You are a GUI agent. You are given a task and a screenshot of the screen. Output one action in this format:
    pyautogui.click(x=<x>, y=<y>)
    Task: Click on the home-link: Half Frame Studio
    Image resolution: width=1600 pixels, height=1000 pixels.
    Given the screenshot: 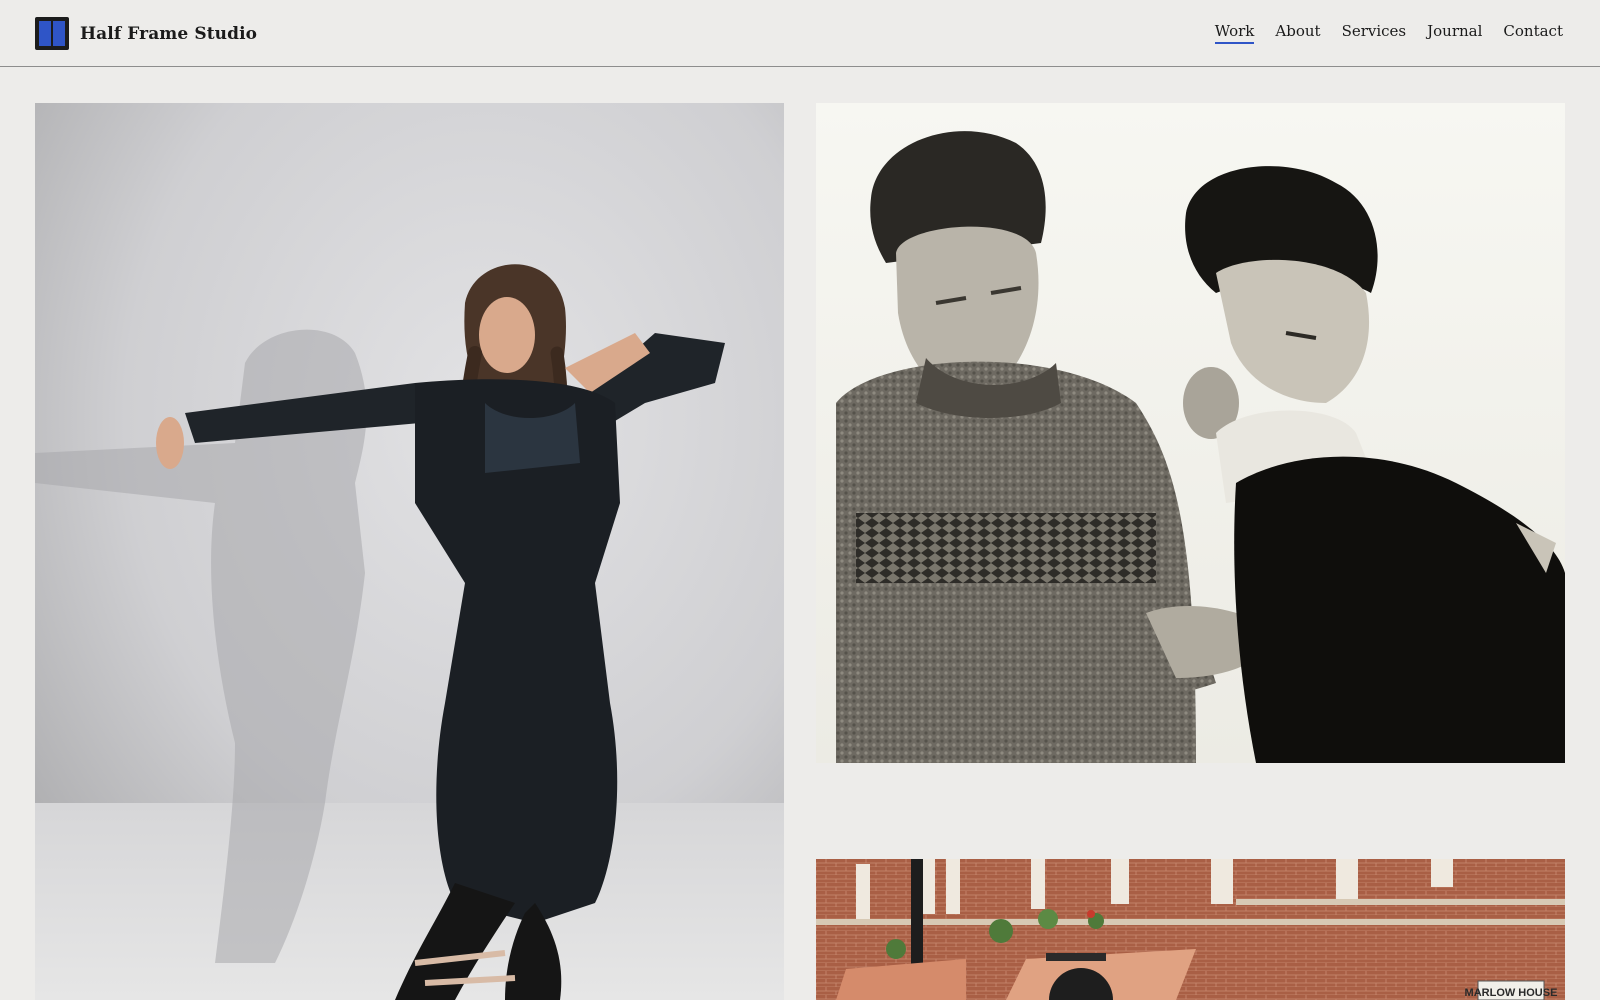 What is the action you would take?
    pyautogui.click(x=146, y=33)
    